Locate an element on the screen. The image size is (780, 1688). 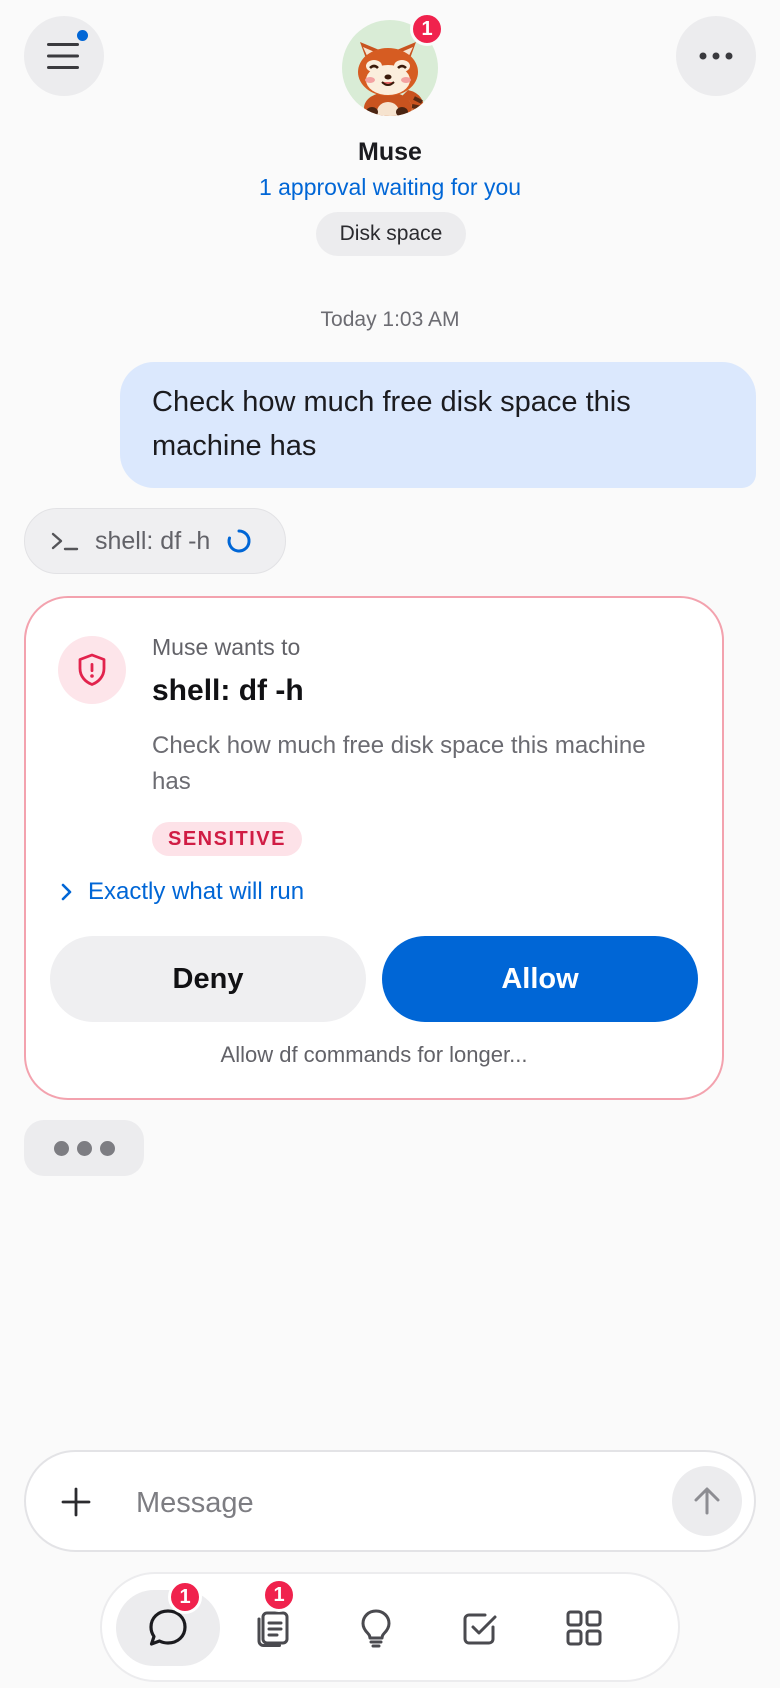
more-horizontal-icon is located at coordinates (716, 56).